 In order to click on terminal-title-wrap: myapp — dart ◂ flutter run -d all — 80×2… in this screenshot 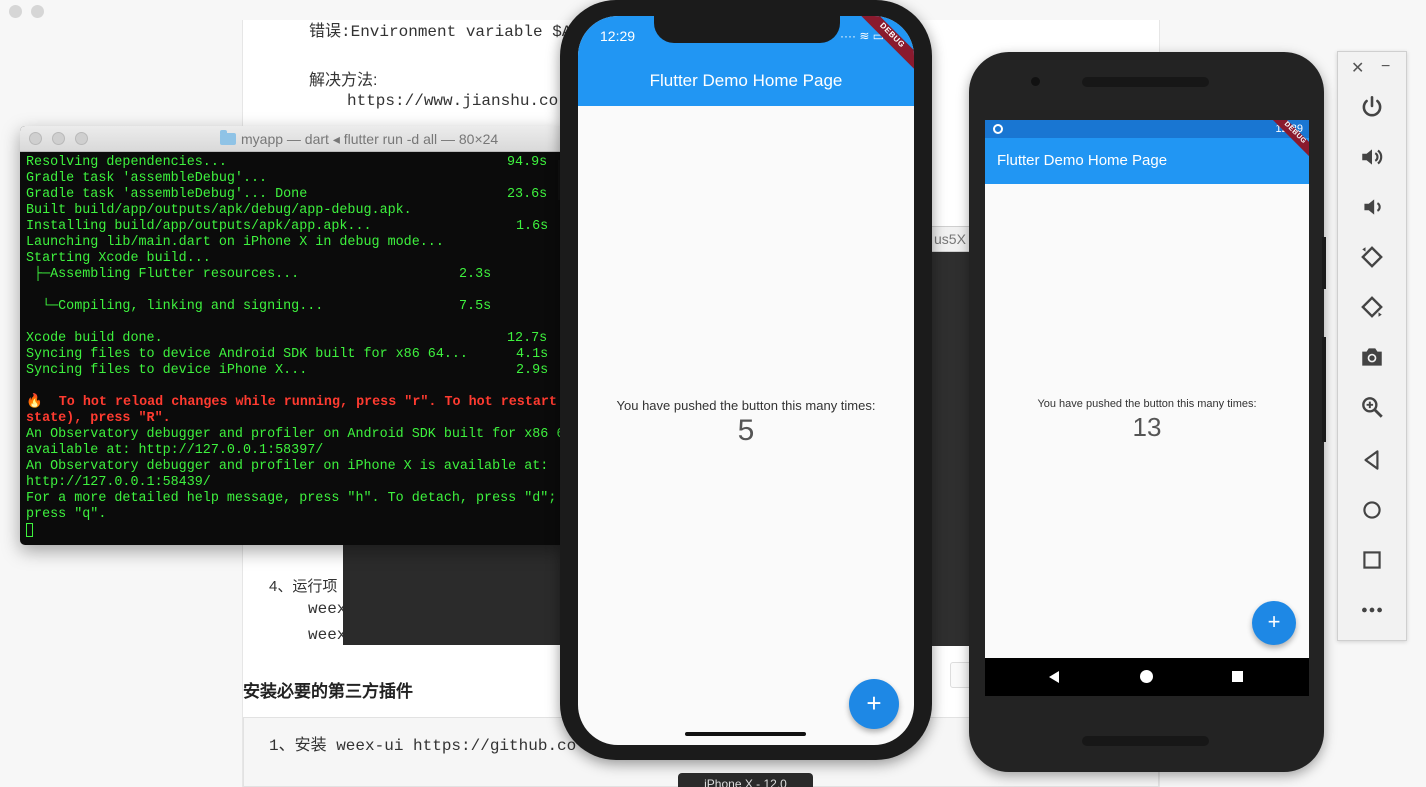, I will do `click(359, 139)`.